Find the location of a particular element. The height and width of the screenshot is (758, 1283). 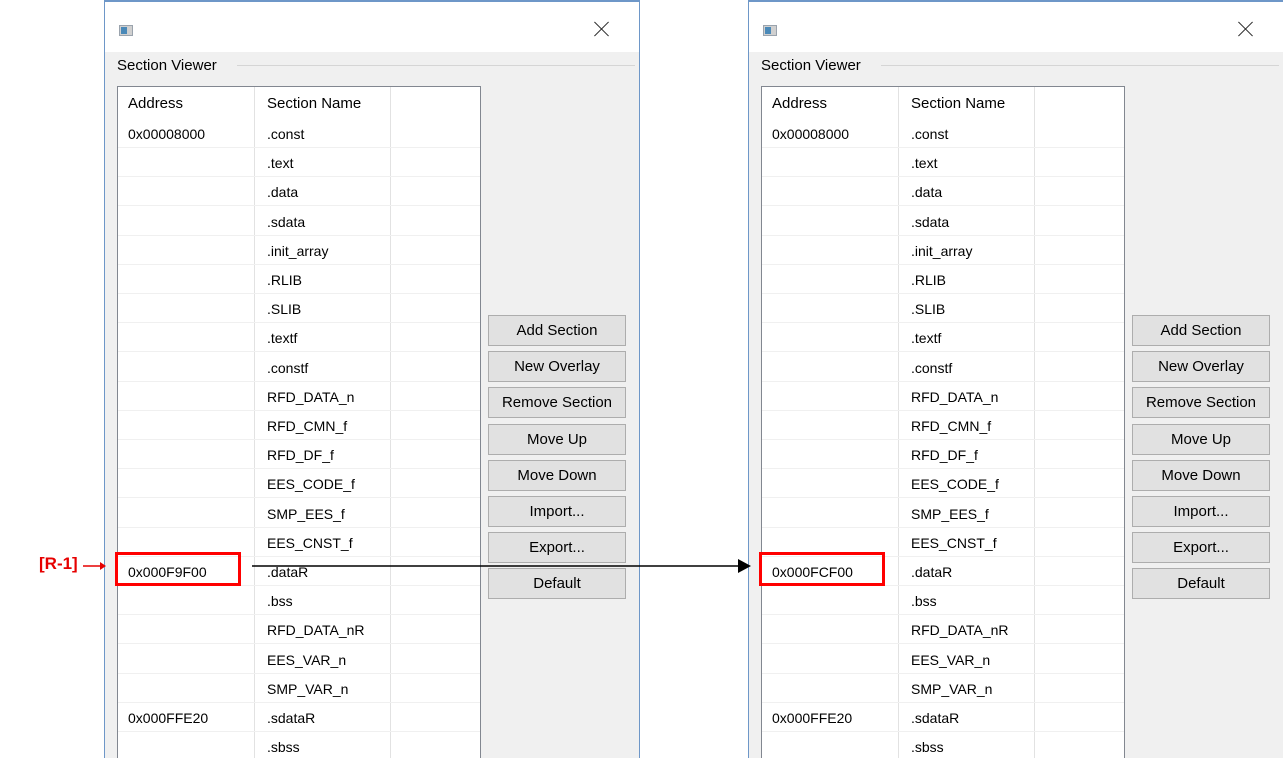

address-cell: 0x000FFE20 is located at coordinates (812, 718).